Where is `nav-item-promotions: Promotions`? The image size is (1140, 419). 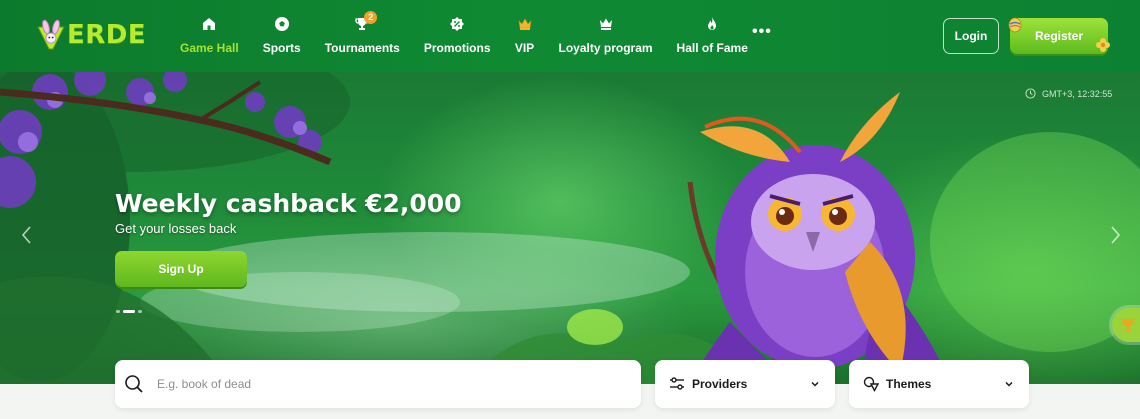 nav-item-promotions: Promotions is located at coordinates (457, 36).